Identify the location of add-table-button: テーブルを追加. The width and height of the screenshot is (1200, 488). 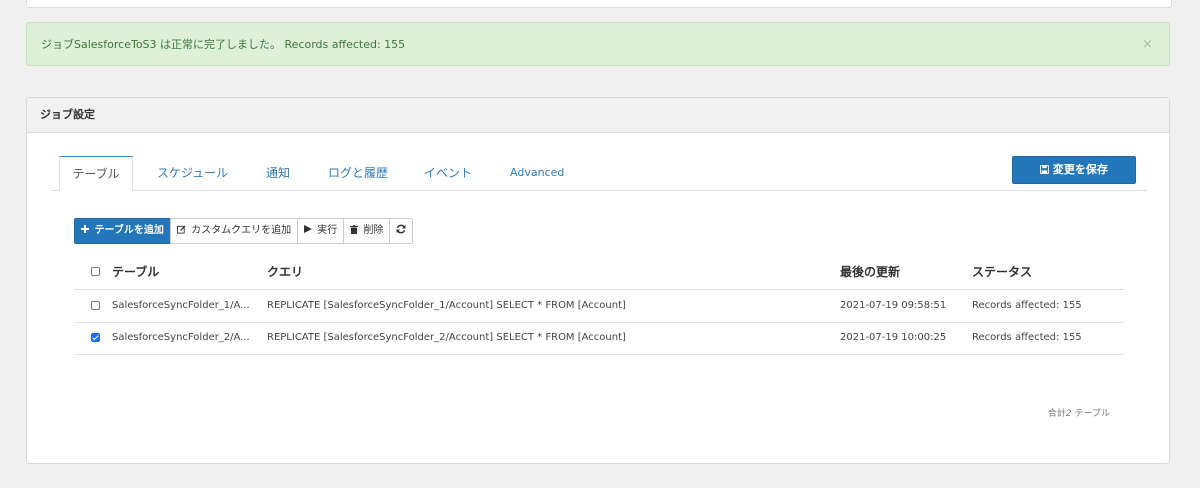
(122, 231).